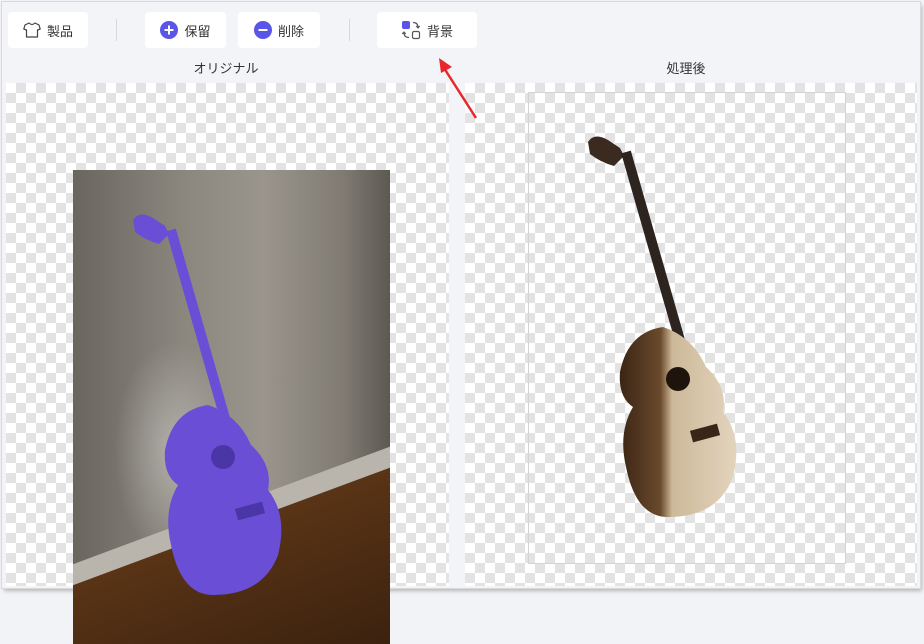 This screenshot has width=924, height=644. I want to click on background-button: 背景, so click(427, 30).